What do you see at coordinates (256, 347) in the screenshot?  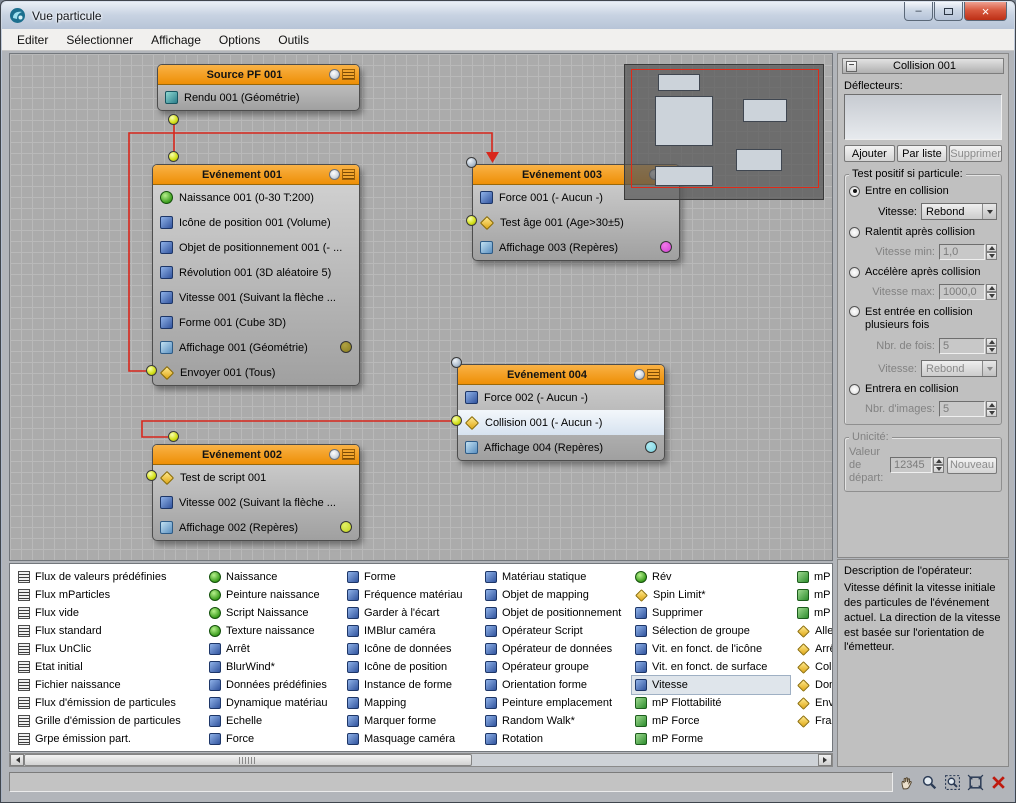 I see `node-row: Affichage 001 (Géométrie)` at bounding box center [256, 347].